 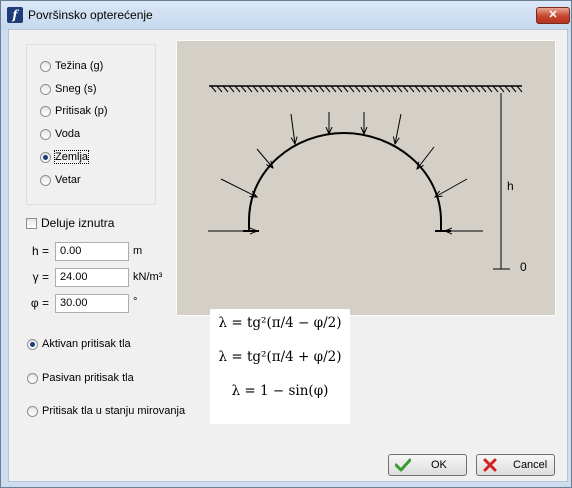 What do you see at coordinates (280, 323) in the screenshot?
I see `formula-active: λ = tg²(π/4 − φ/2)` at bounding box center [280, 323].